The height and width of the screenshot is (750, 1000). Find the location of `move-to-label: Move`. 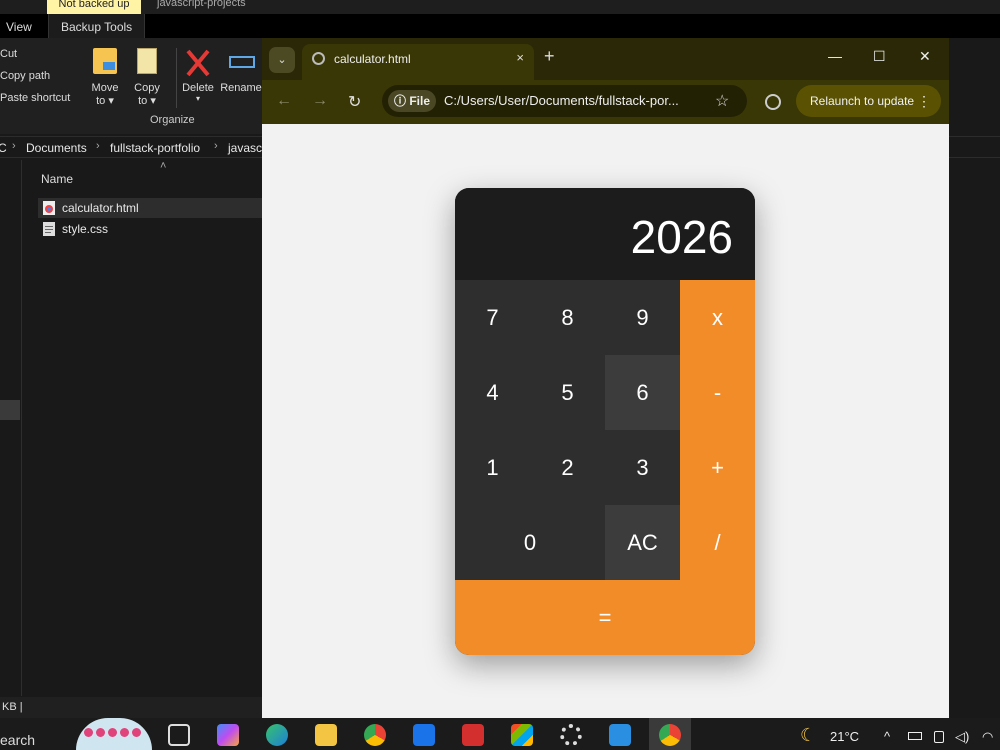

move-to-label: Move is located at coordinates (105, 88).